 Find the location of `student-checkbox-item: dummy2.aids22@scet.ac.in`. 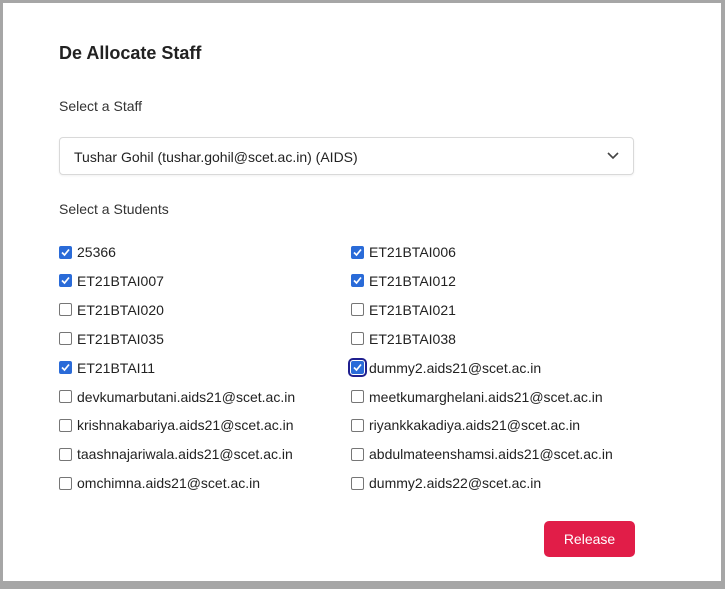

student-checkbox-item: dummy2.aids22@scet.ac.in is located at coordinates (446, 483).